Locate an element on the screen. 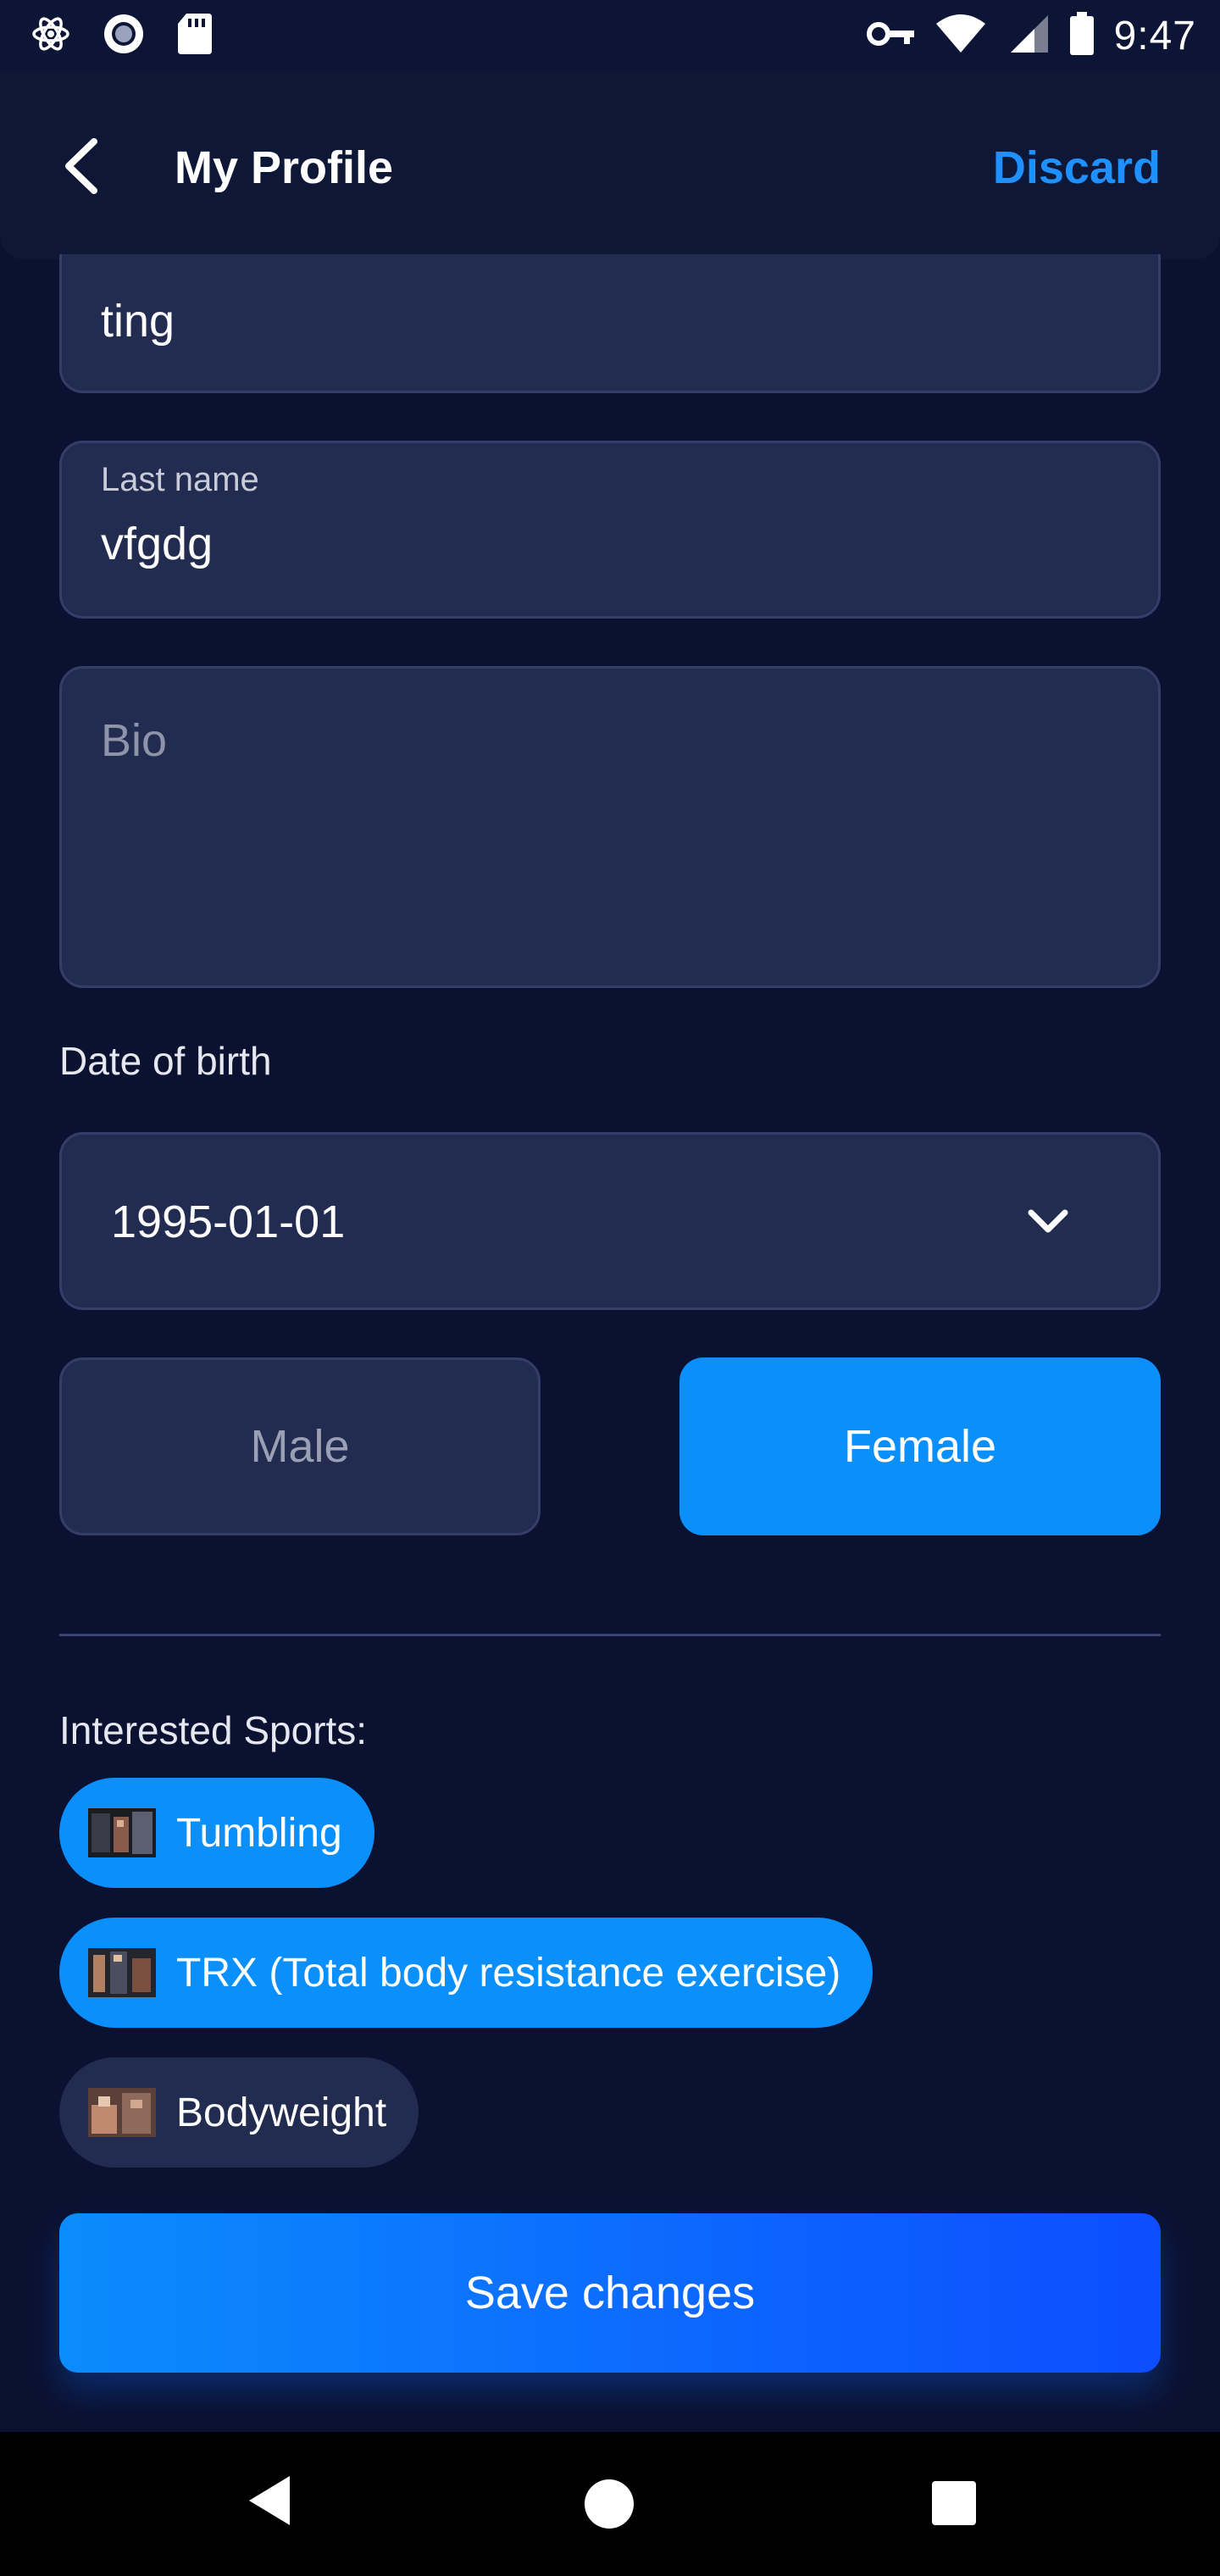 This screenshot has width=1220, height=2576. status-right-icons: 9:47 is located at coordinates (1031, 35).